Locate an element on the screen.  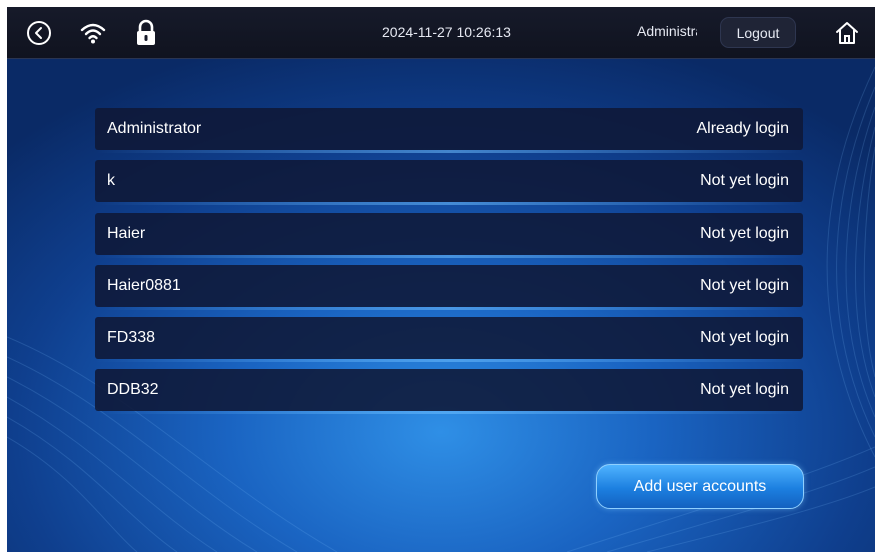
account-name: k is located at coordinates (111, 181).